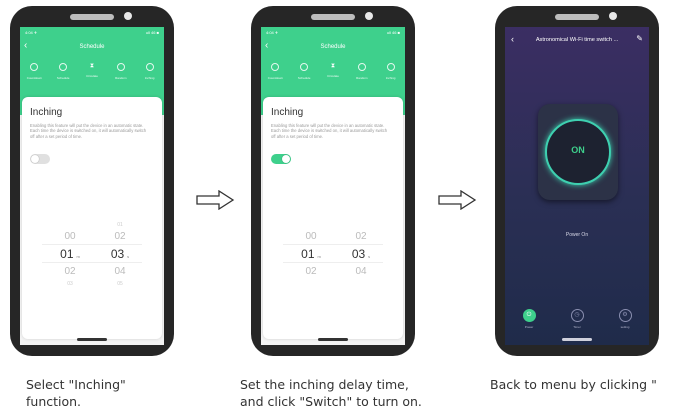 This screenshot has width=694, height=418. What do you see at coordinates (63, 67) in the screenshot?
I see `clock-icon` at bounding box center [63, 67].